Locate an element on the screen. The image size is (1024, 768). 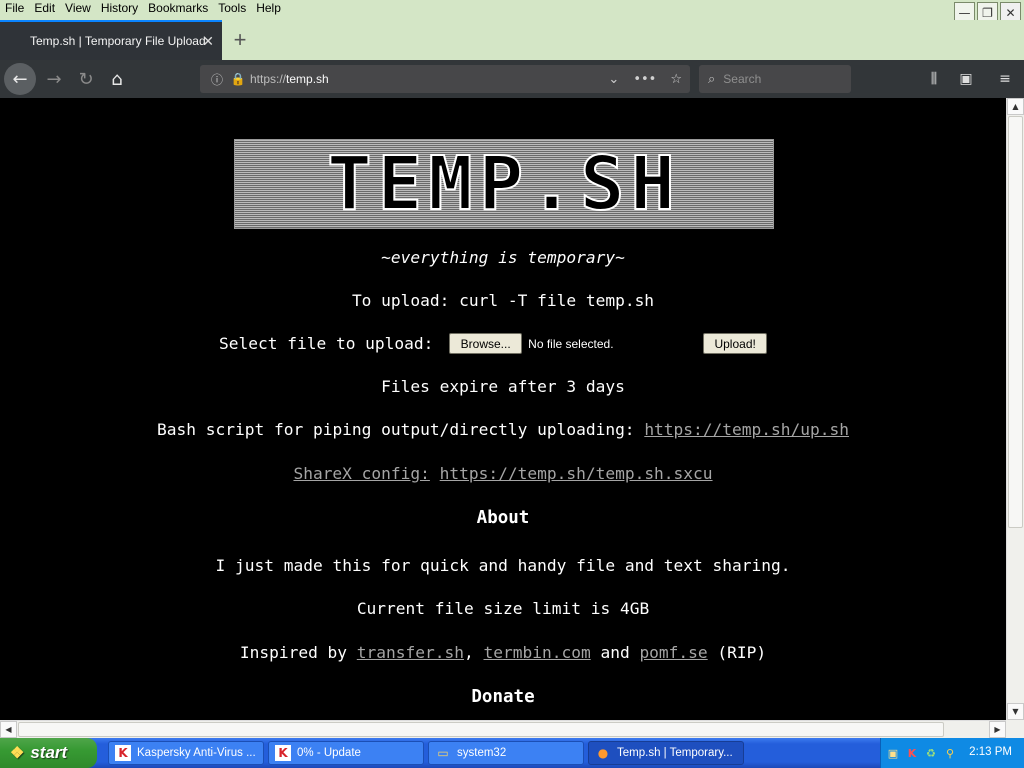
windows-logo-icon: ❖ is located at coordinates (17, 753).